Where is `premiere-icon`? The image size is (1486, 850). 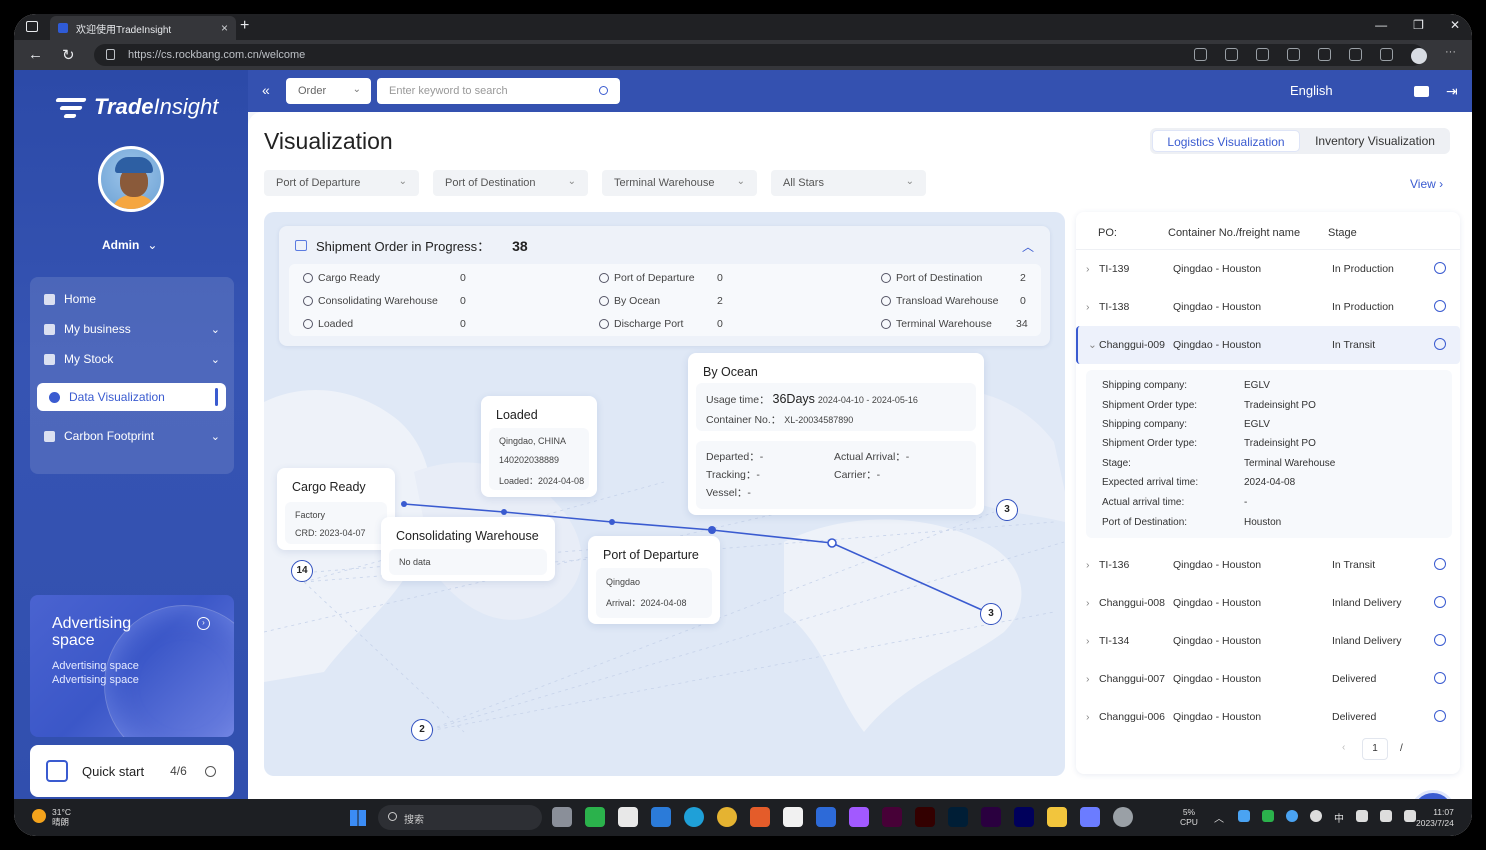
premiere-icon is located at coordinates (991, 817).